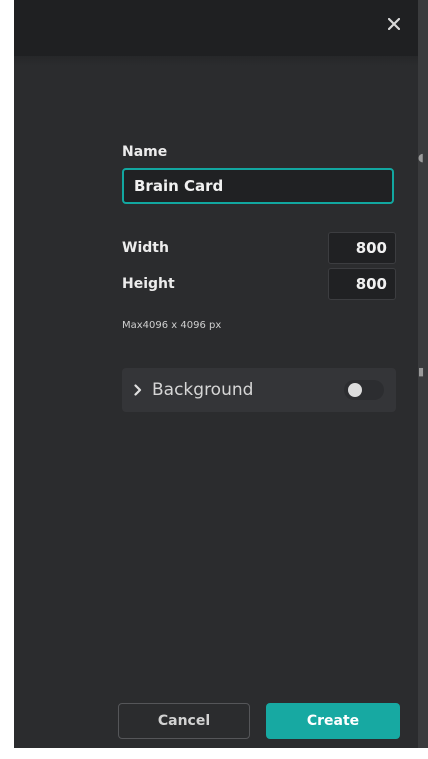 This screenshot has width=428, height=759. I want to click on close-button, so click(394, 24).